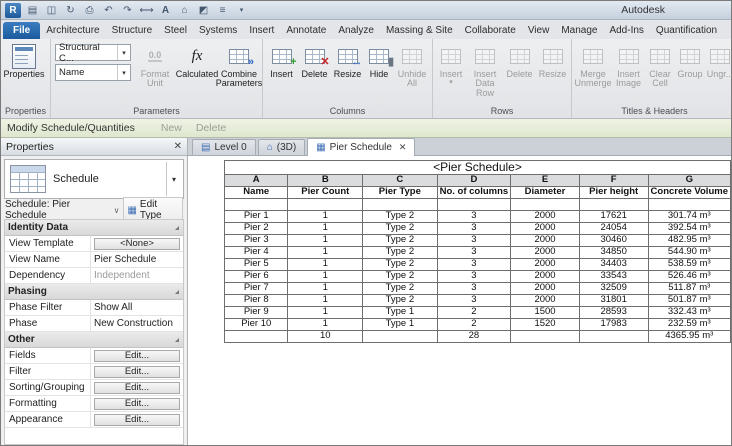 This screenshot has height=446, width=732. I want to click on cell-concrete-volume: 301.74 m³, so click(689, 217).